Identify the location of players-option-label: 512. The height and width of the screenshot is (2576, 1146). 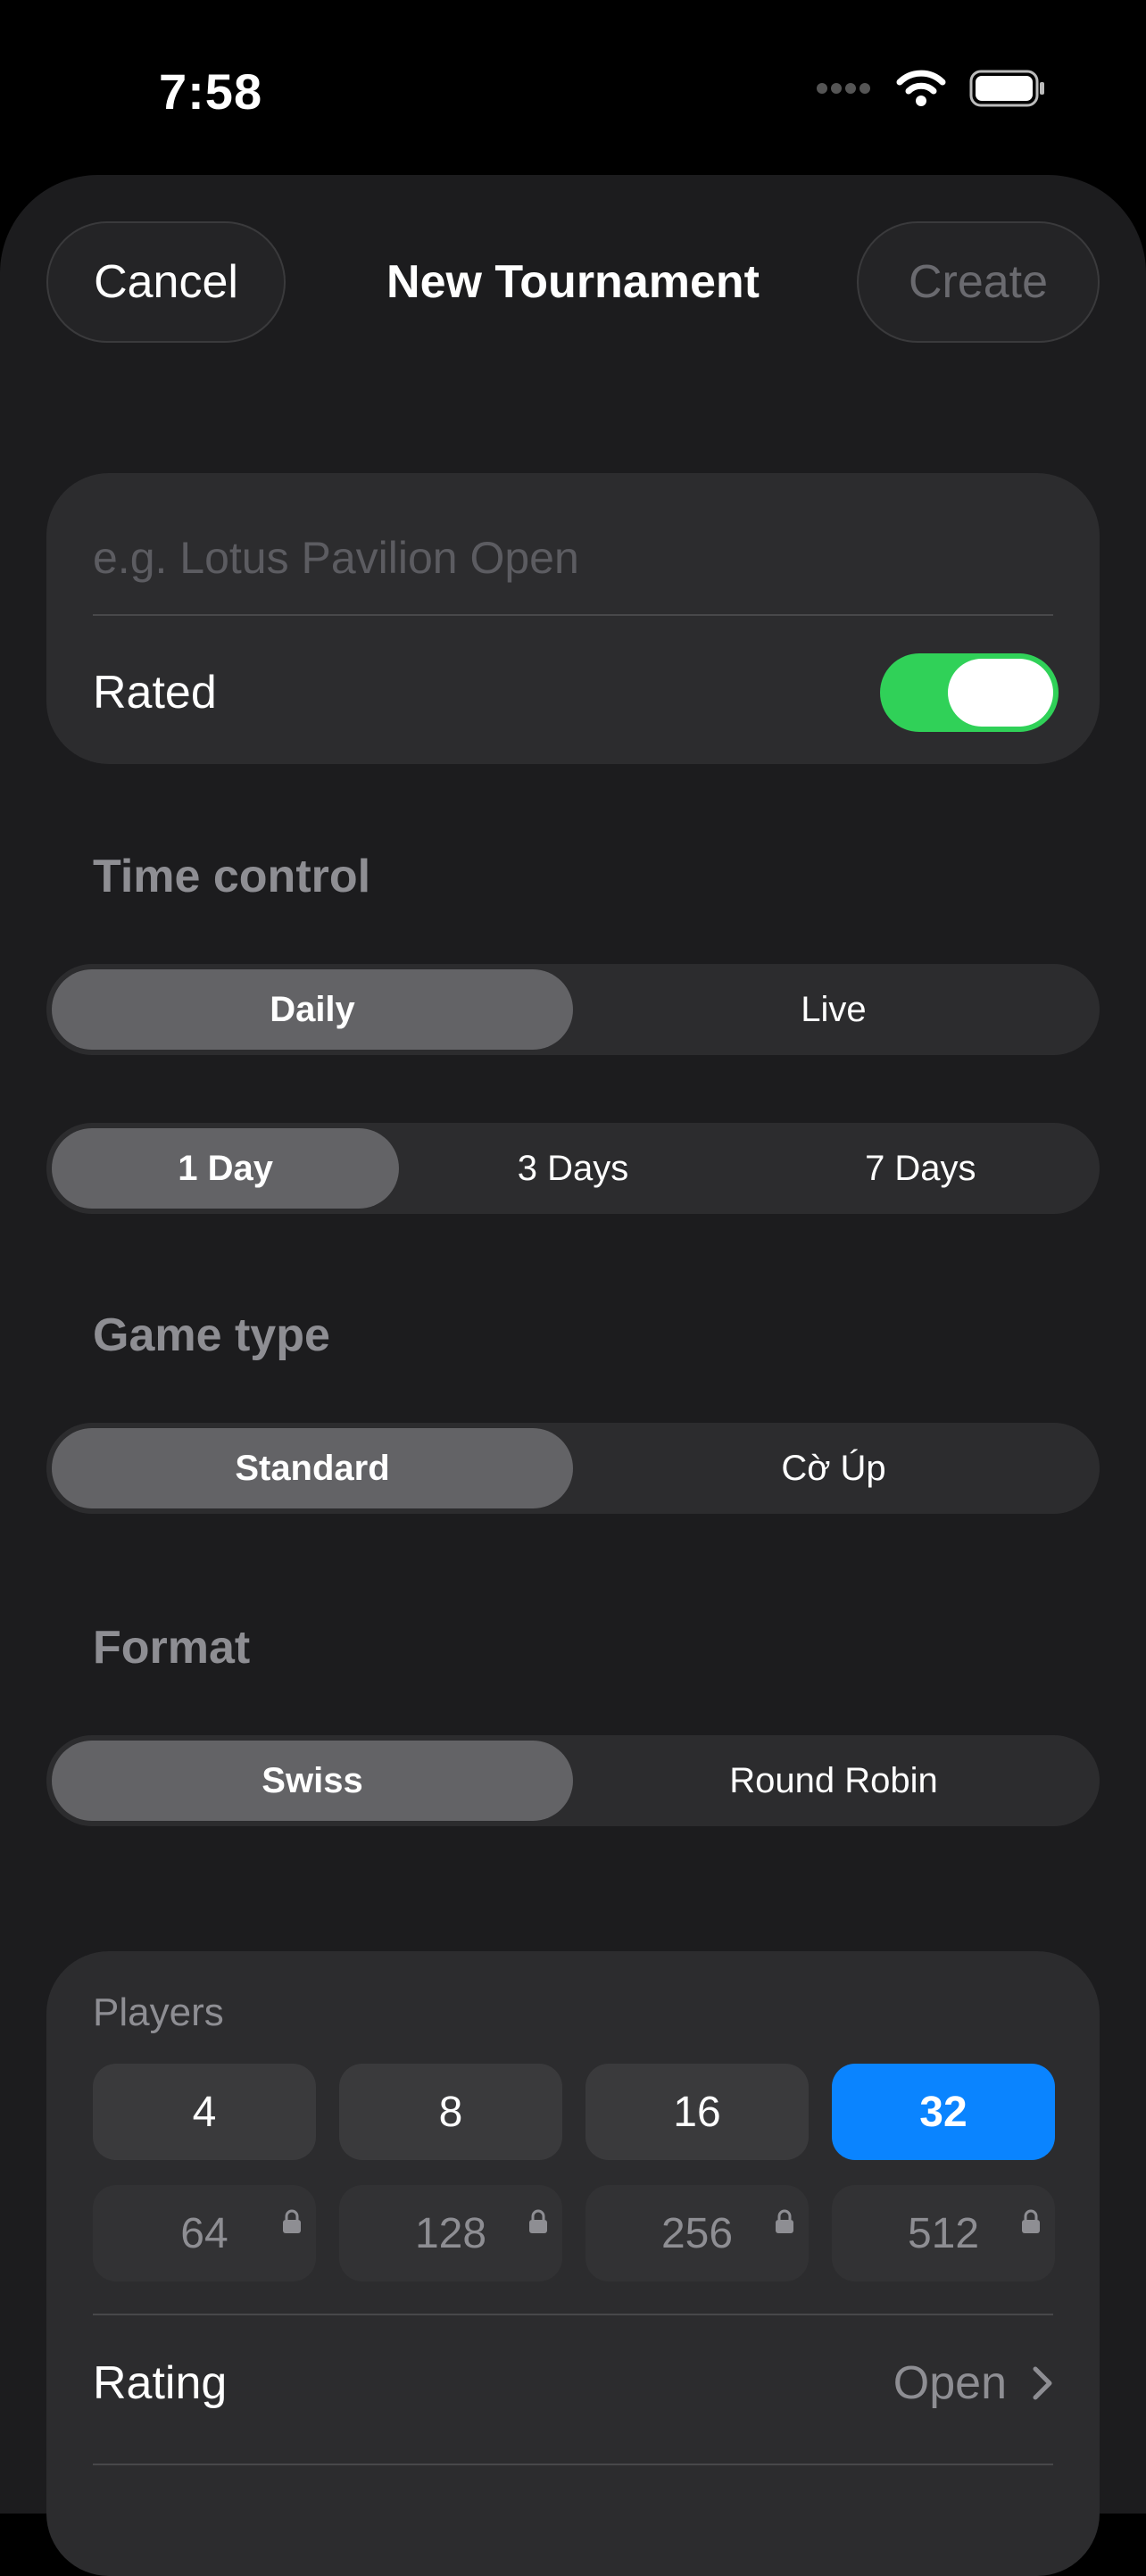
(943, 2233).